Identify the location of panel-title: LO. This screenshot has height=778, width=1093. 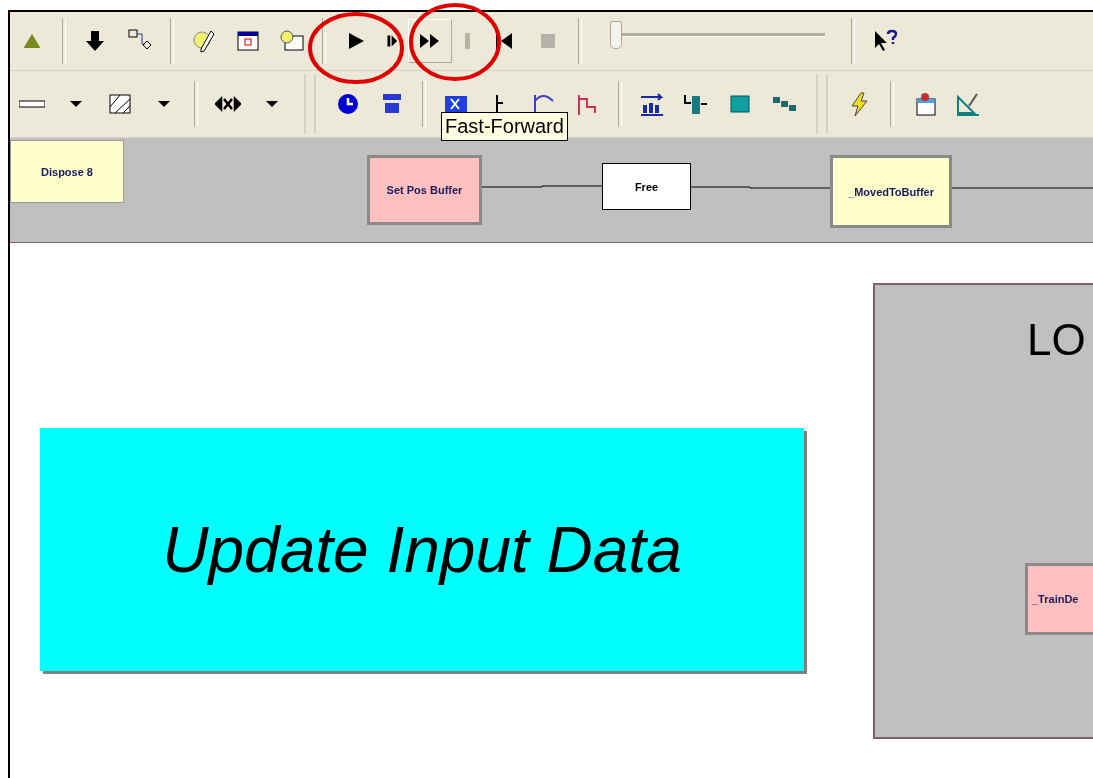
(1056, 340).